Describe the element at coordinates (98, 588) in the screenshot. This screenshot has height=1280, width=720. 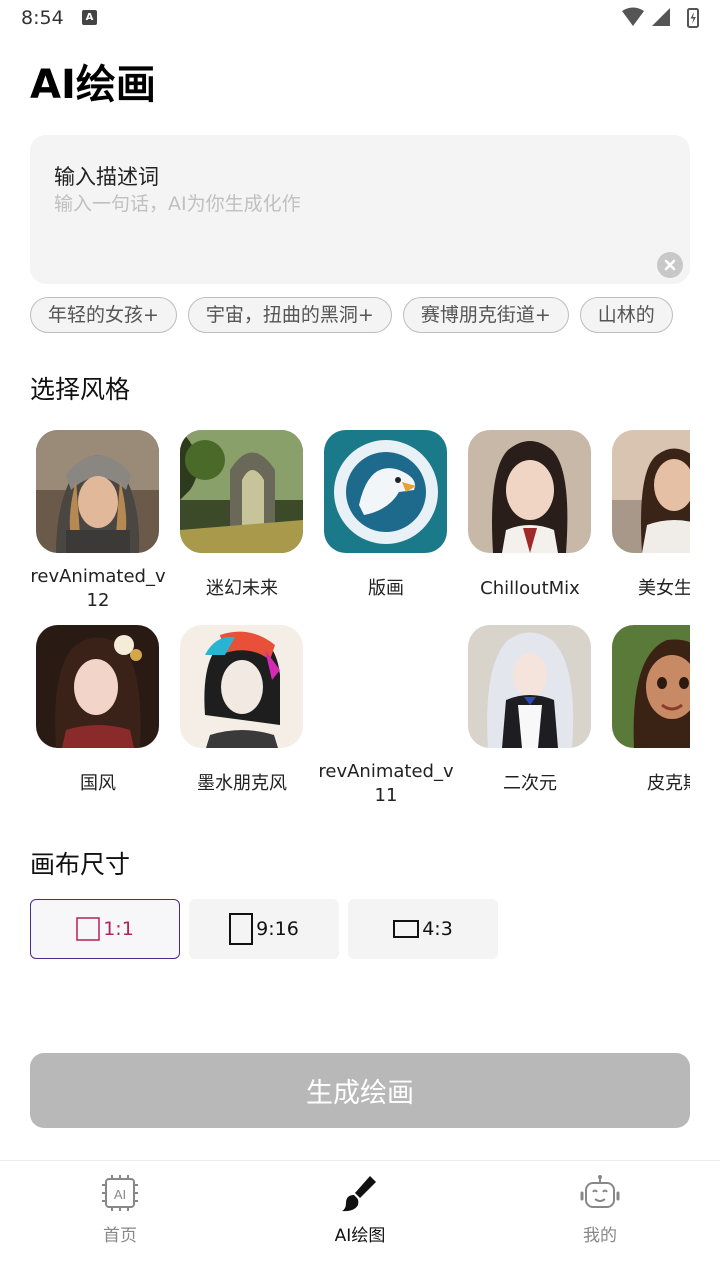
I see `style-name: revAnimated_v 12` at that location.